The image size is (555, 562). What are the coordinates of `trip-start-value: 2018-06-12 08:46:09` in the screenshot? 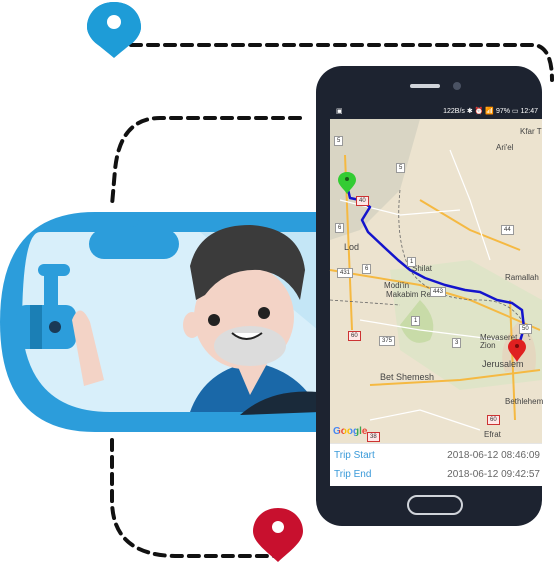 It's located at (493, 455).